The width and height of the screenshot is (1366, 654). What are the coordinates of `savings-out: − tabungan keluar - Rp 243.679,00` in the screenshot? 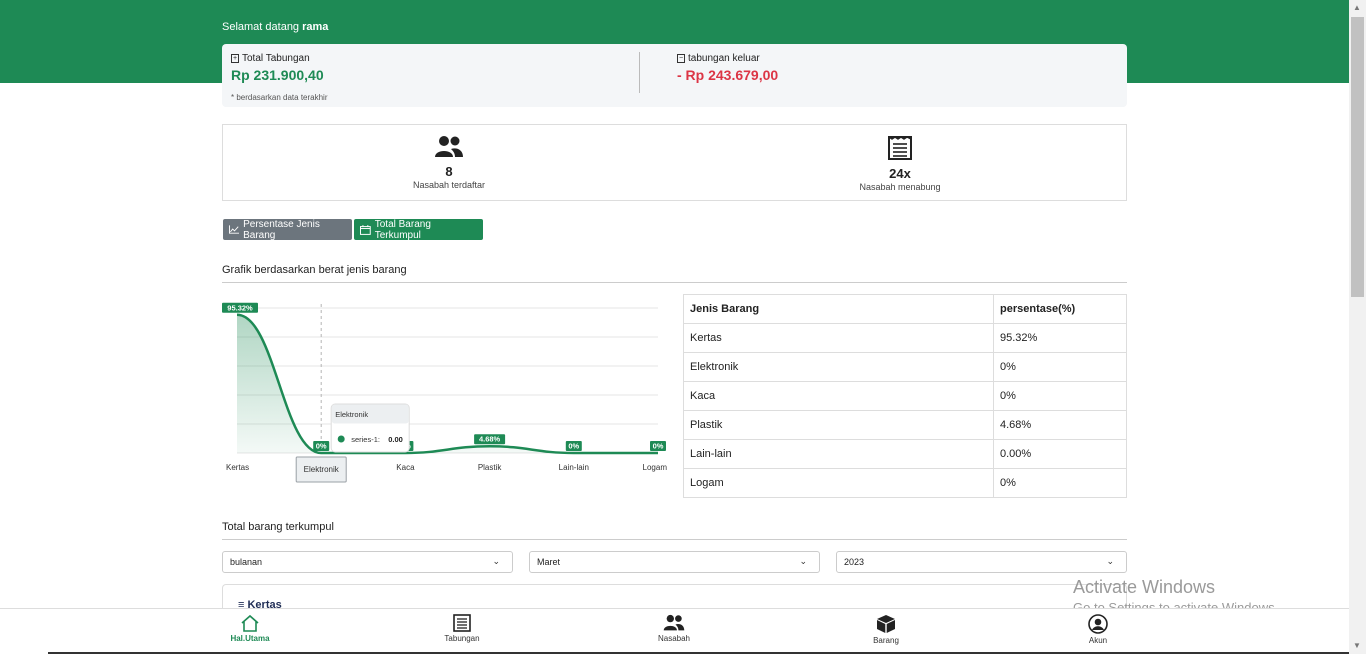 It's located at (727, 68).